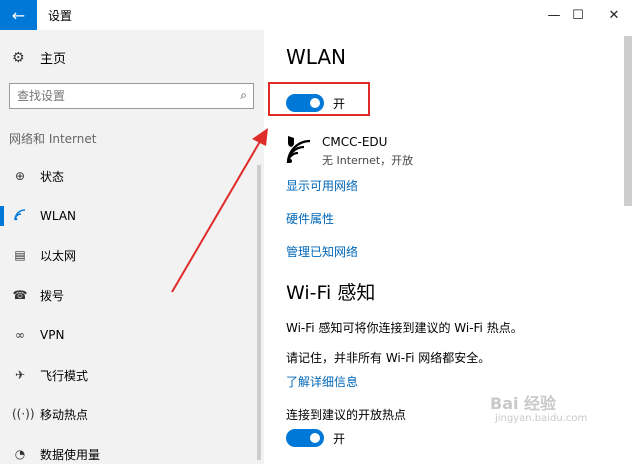 This screenshot has height=464, width=636. Describe the element at coordinates (20, 454) in the screenshot. I see `data-usage-icon: ◔` at that location.